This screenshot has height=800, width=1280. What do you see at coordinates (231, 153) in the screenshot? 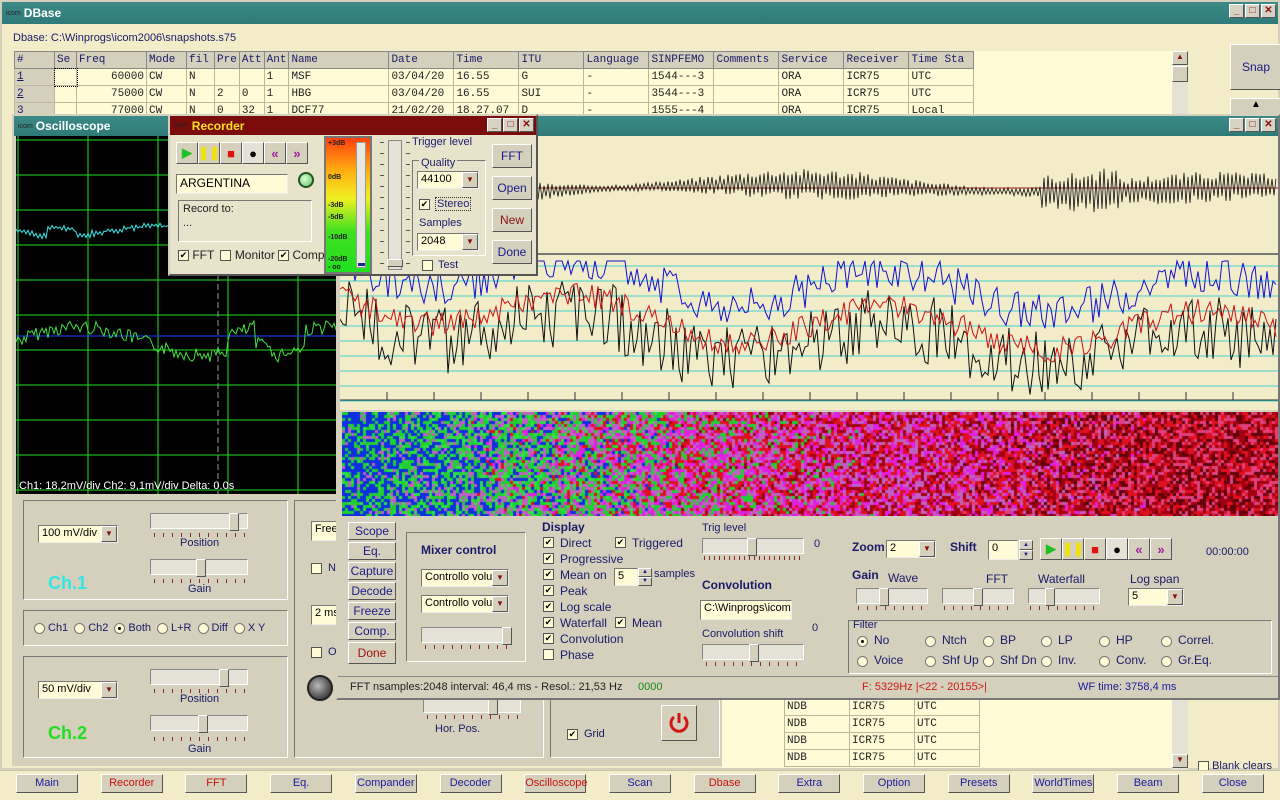
I see `stop-button: ■` at bounding box center [231, 153].